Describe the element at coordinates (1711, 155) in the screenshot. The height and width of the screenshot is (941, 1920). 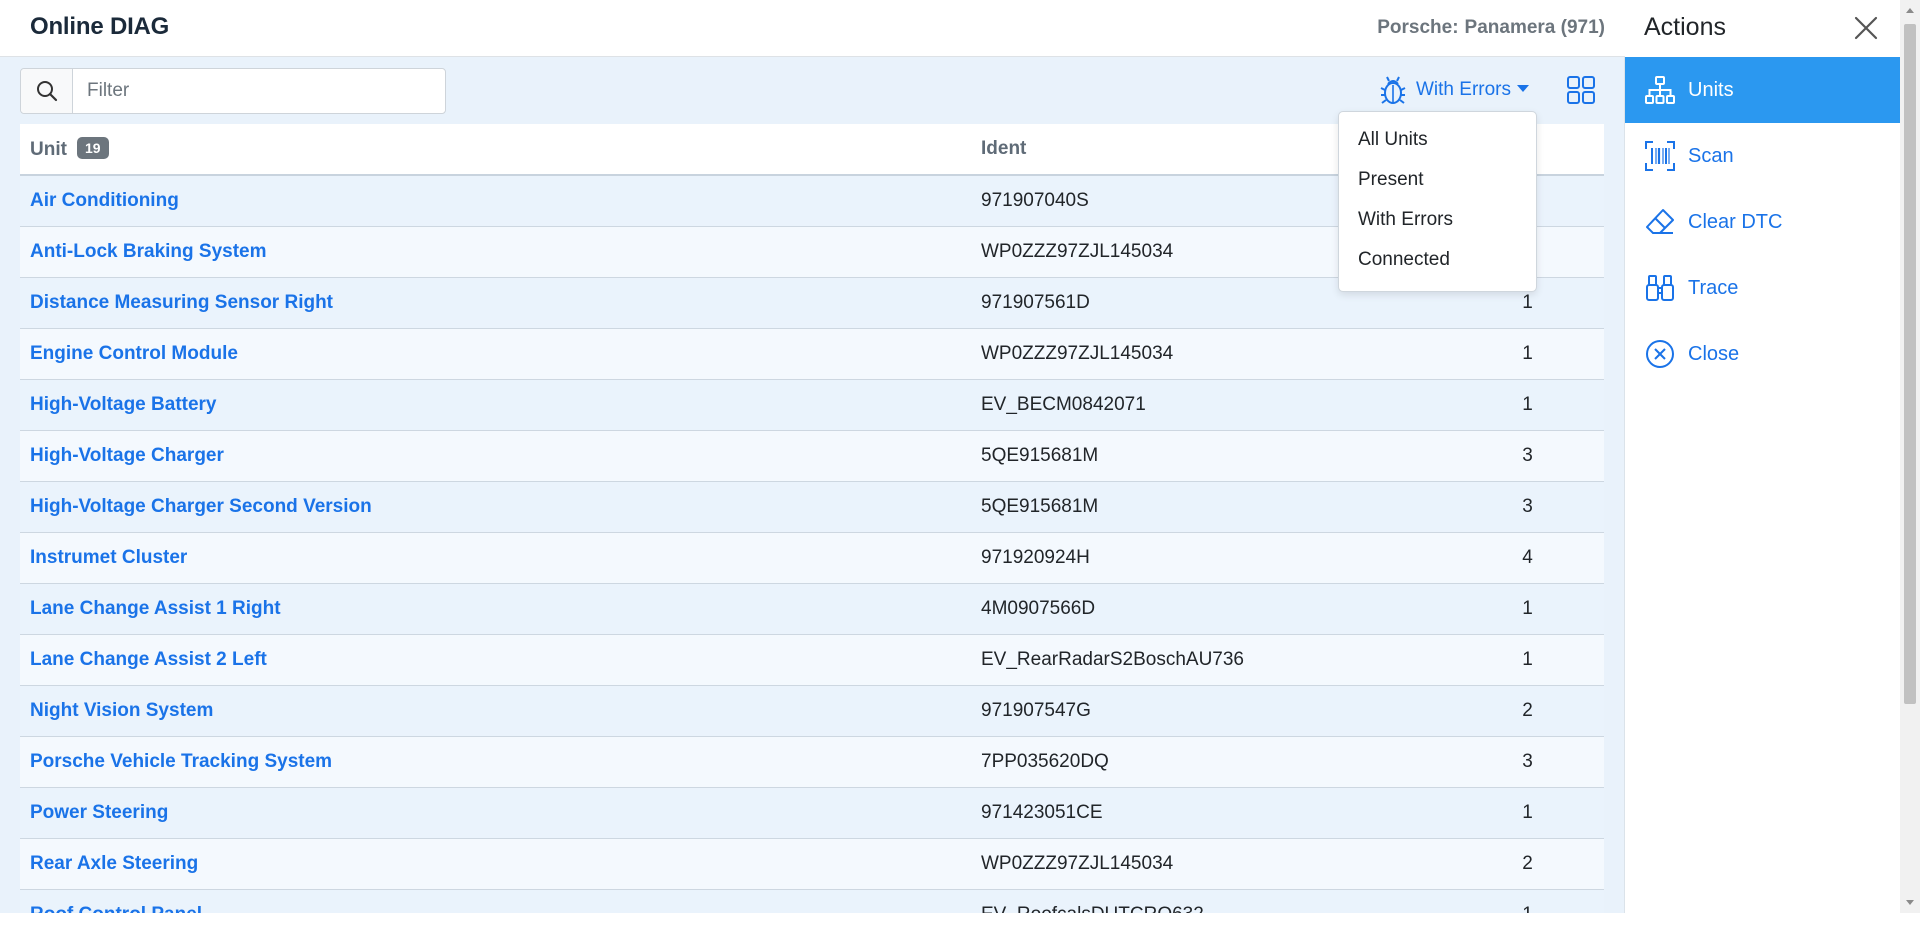
I see `action-scan-label: Scan` at that location.